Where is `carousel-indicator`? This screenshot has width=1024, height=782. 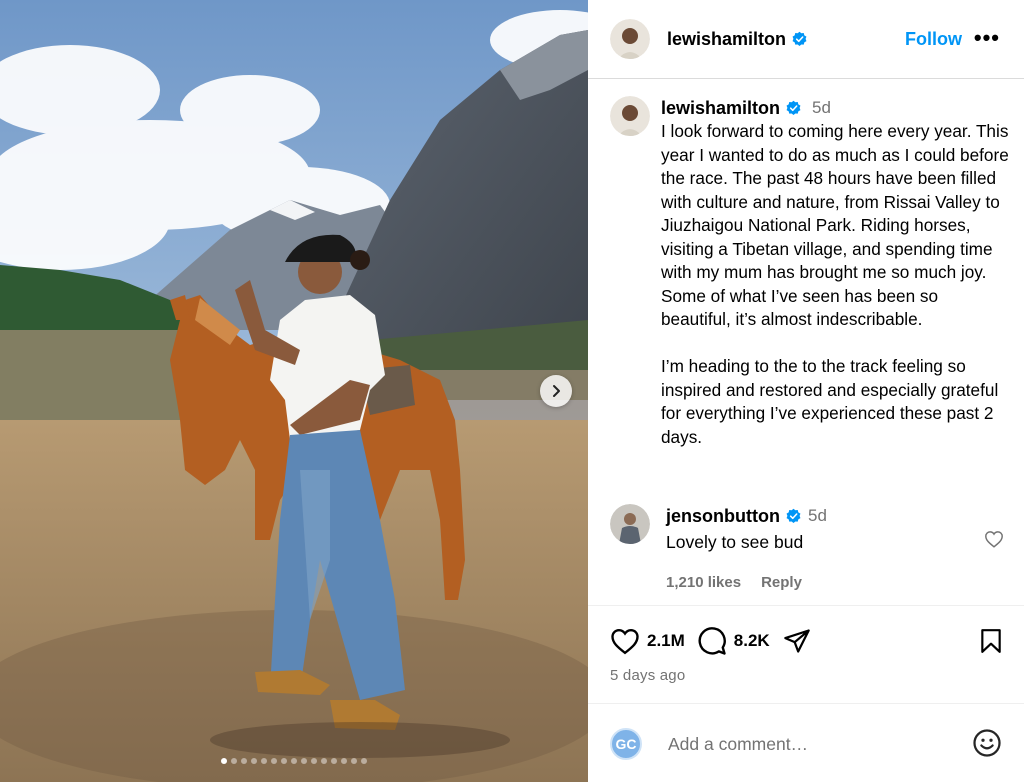 carousel-indicator is located at coordinates (294, 761).